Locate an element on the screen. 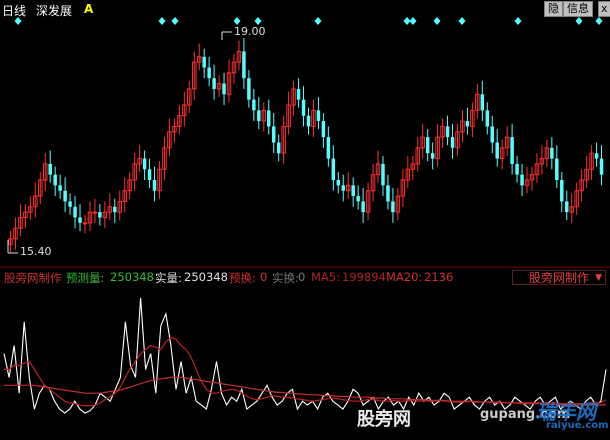 The image size is (610, 440). indicator-name: 股旁网制作 is located at coordinates (33, 278).